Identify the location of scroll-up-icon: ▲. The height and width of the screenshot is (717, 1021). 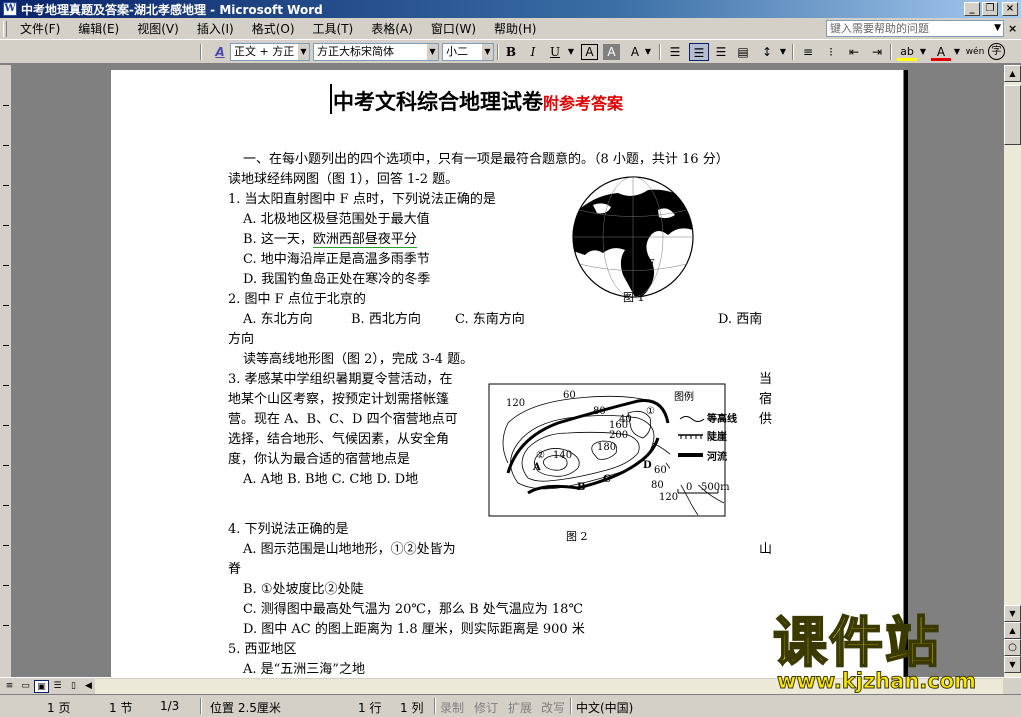
(1012, 73).